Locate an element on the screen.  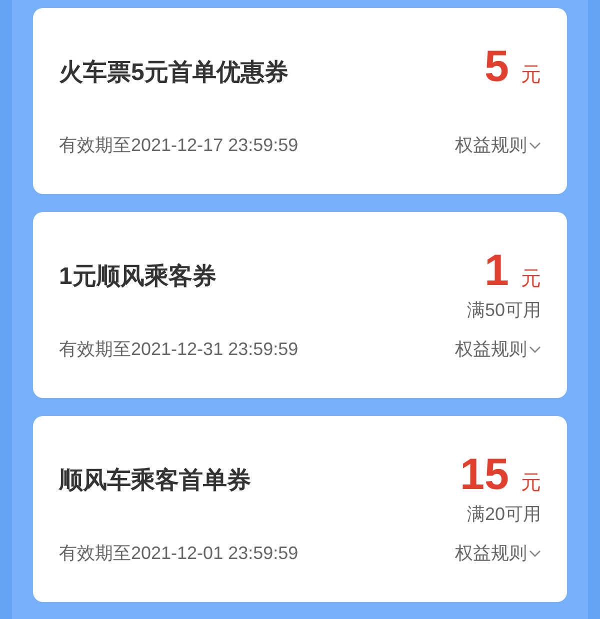
coupon-title: 顺风车乘客首单券 is located at coordinates (155, 481).